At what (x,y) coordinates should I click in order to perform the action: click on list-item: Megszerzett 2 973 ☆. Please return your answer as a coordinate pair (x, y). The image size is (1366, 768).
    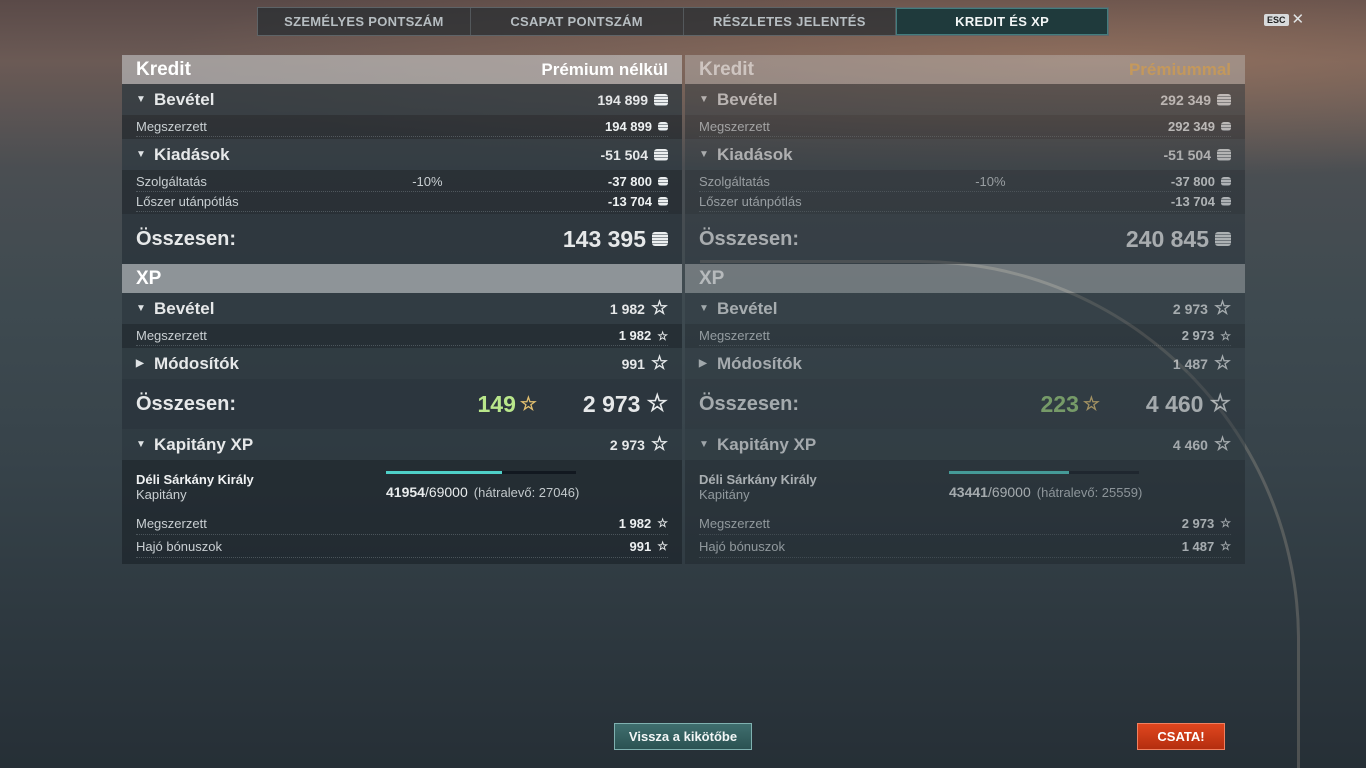
    Looking at the image, I should click on (965, 336).